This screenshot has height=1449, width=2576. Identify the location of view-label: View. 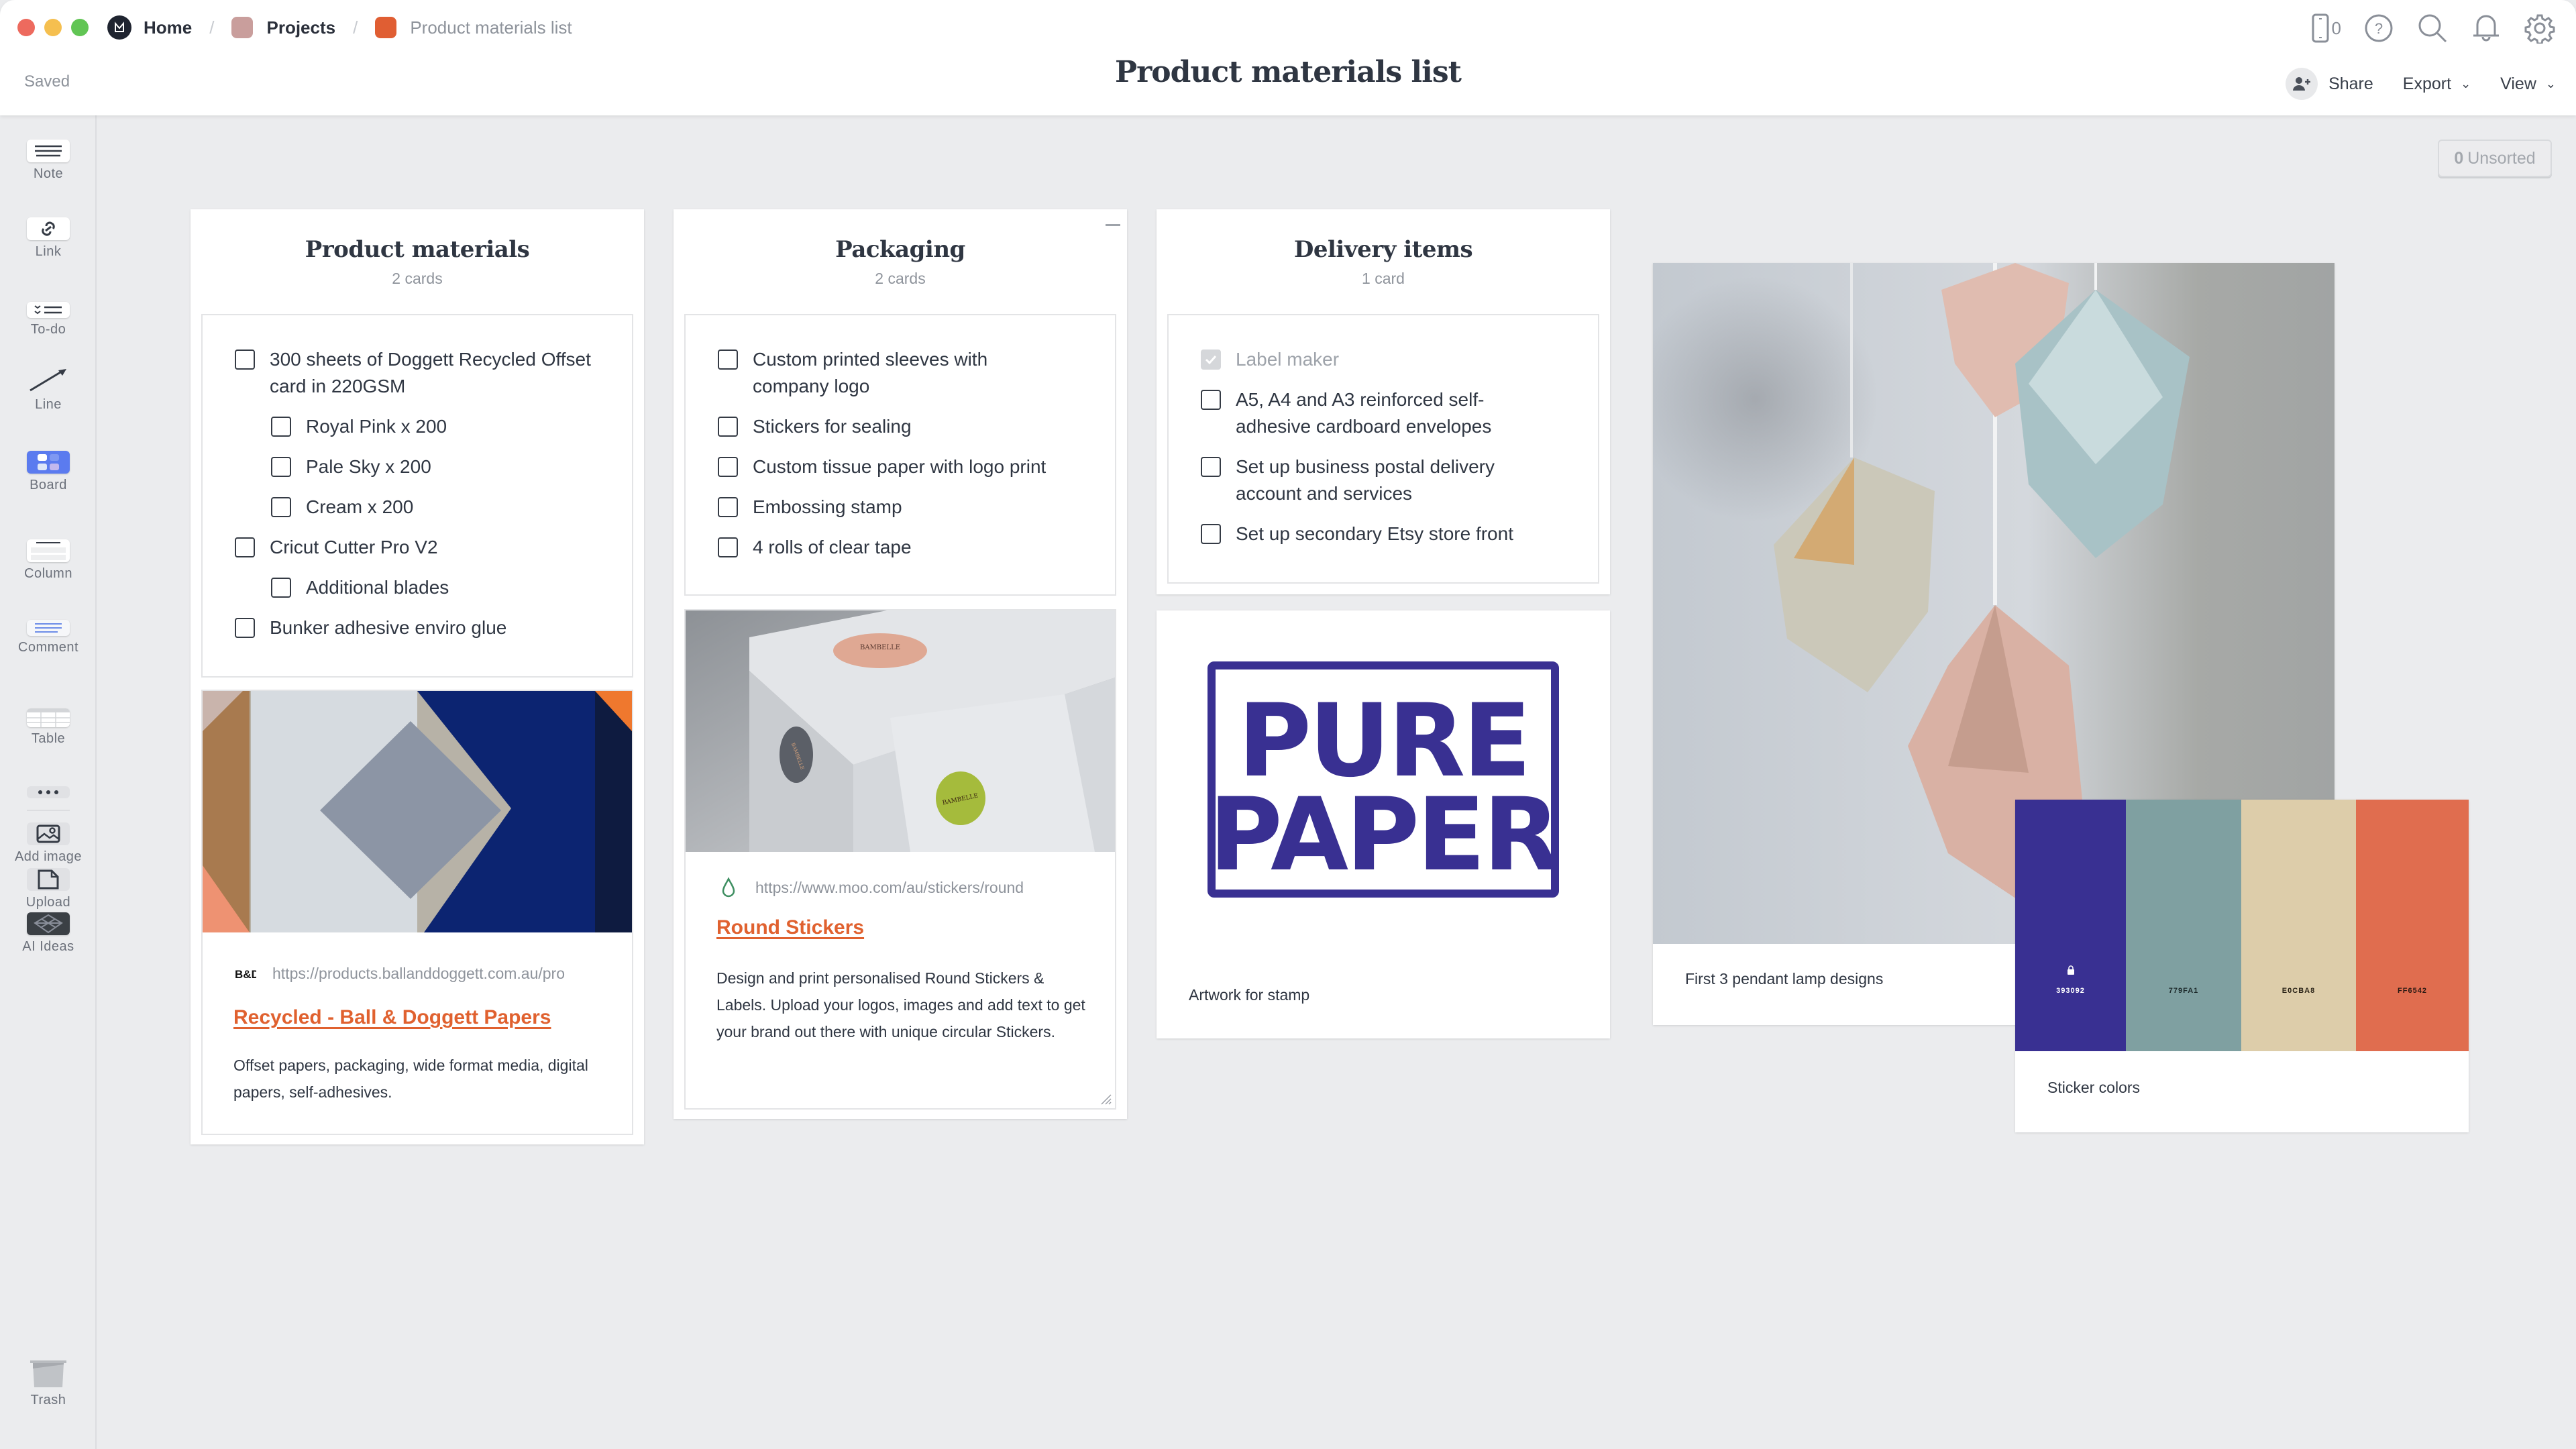
(2518, 83).